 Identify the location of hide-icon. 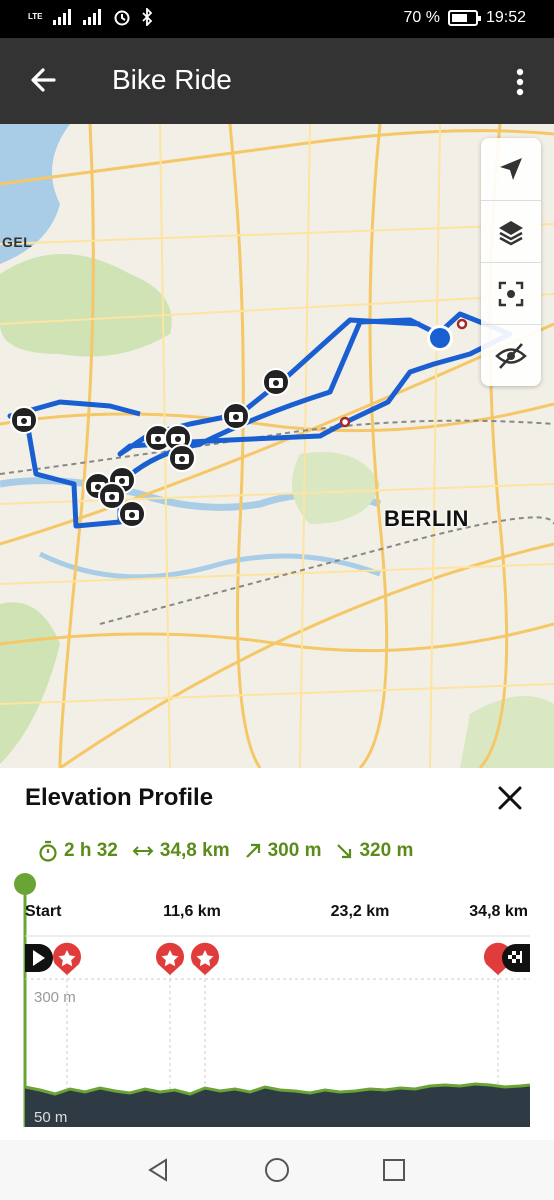
(511, 355).